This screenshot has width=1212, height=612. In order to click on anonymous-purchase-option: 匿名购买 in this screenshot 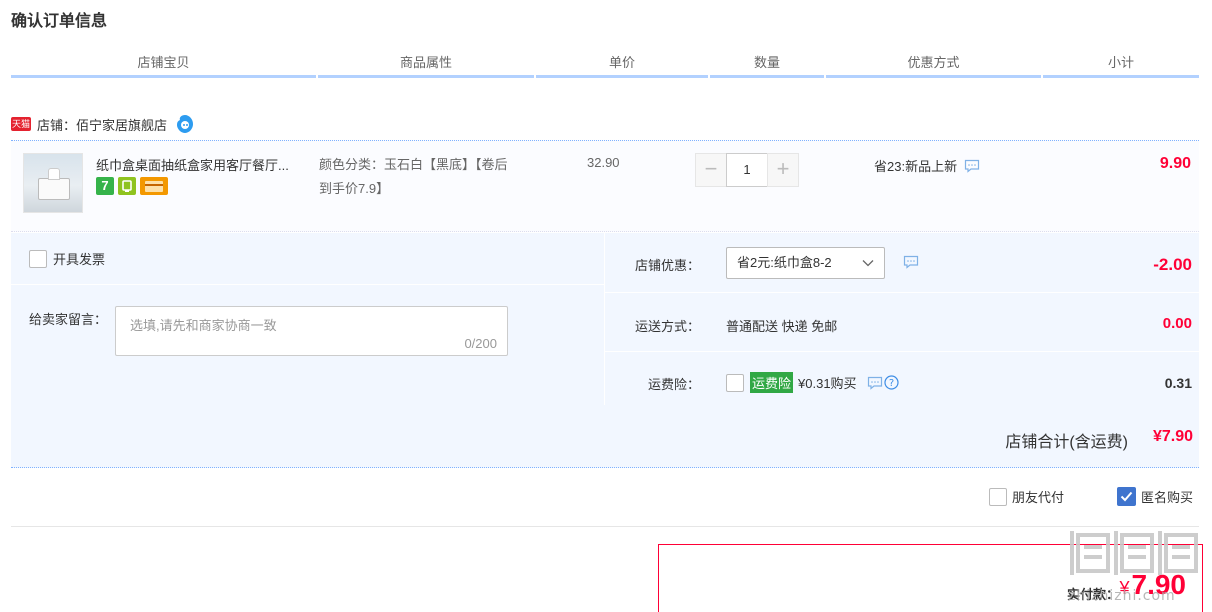, I will do `click(1155, 496)`.